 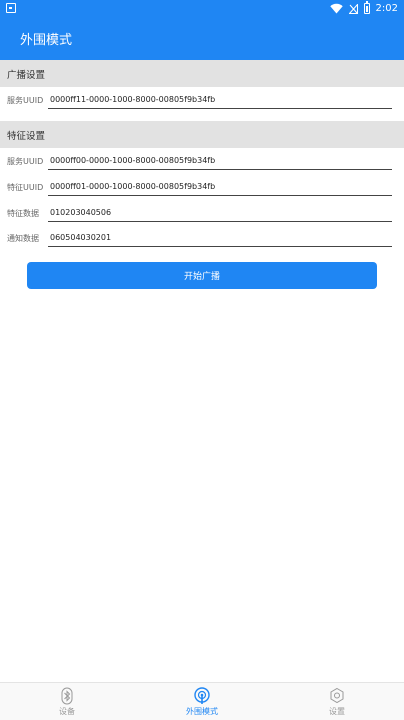 I want to click on app-bar: 外围模式, so click(x=202, y=38).